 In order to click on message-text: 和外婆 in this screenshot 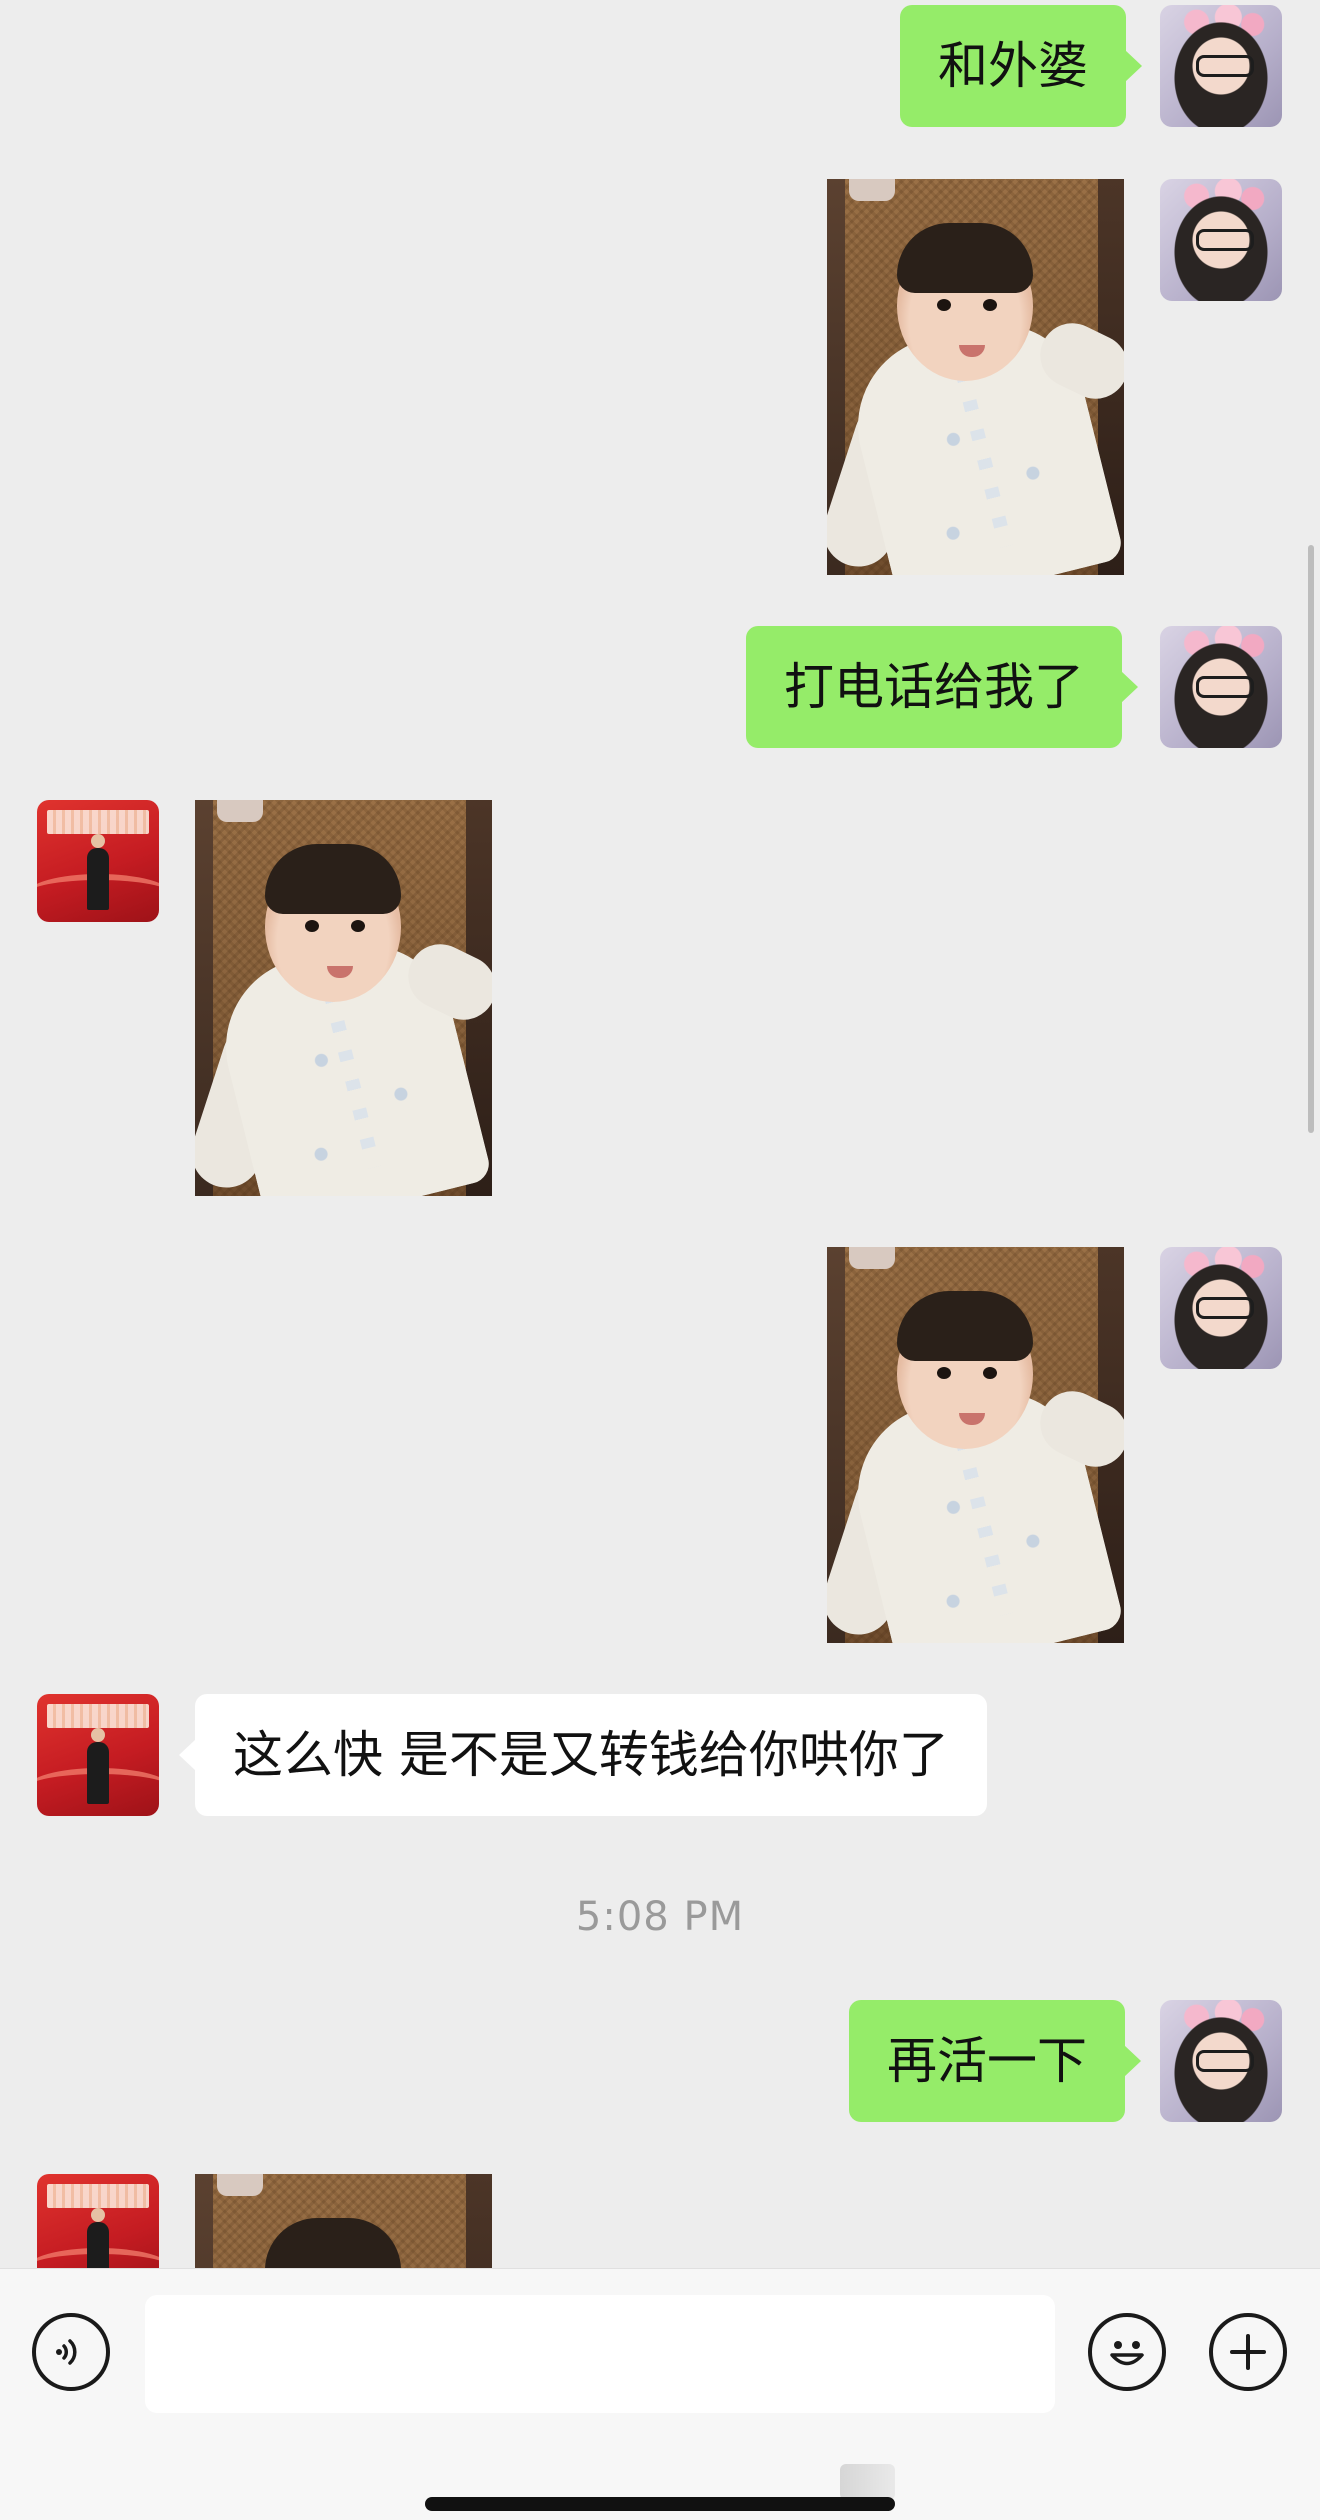, I will do `click(1013, 66)`.